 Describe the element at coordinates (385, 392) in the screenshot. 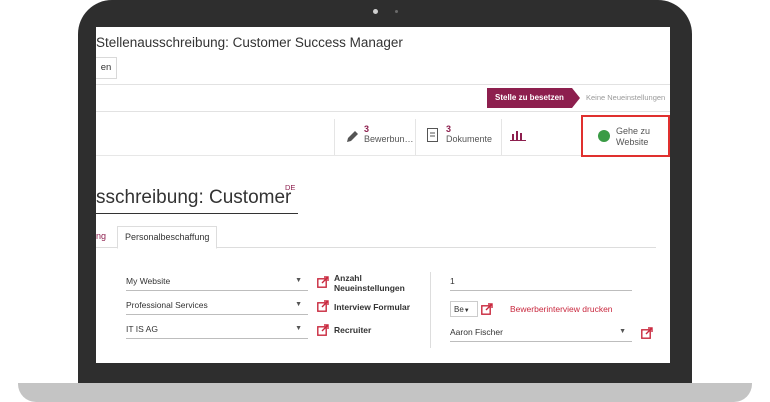

I see `laptop-base` at that location.